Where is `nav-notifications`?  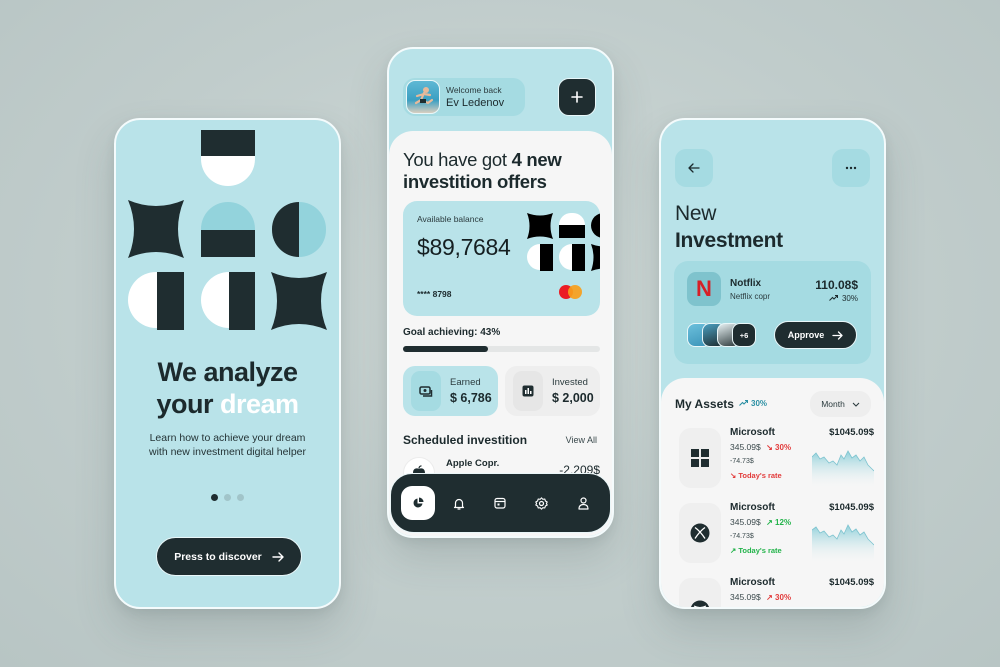 nav-notifications is located at coordinates (459, 503).